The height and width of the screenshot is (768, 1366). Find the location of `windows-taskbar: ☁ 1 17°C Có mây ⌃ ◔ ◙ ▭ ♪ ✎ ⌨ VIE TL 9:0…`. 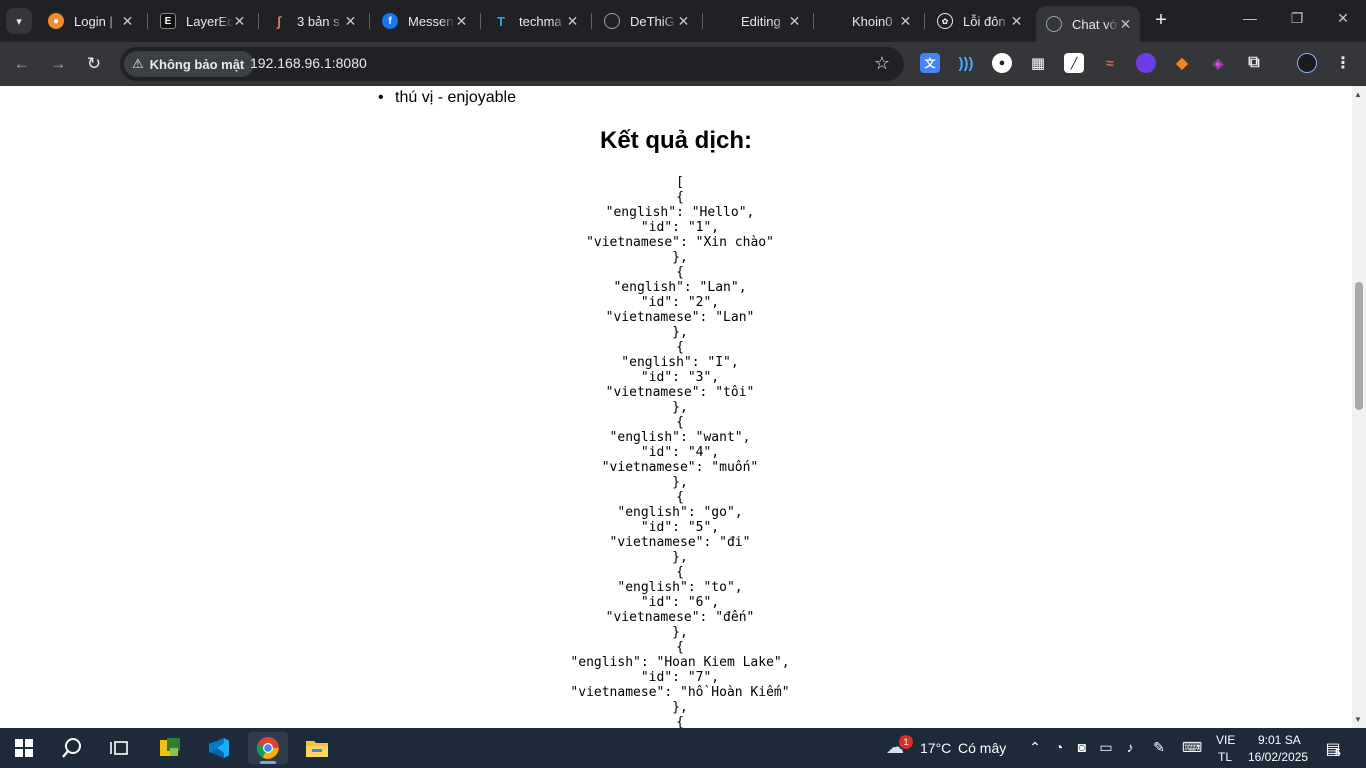

windows-taskbar: ☁ 1 17°C Có mây ⌃ ◔ ◙ ▭ ♪ ✎ ⌨ VIE TL 9:0… is located at coordinates (683, 748).